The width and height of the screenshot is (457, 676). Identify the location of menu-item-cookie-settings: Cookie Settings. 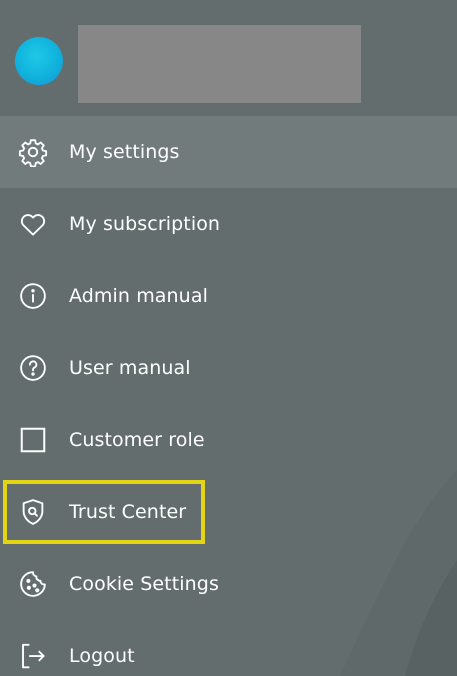
(228, 584).